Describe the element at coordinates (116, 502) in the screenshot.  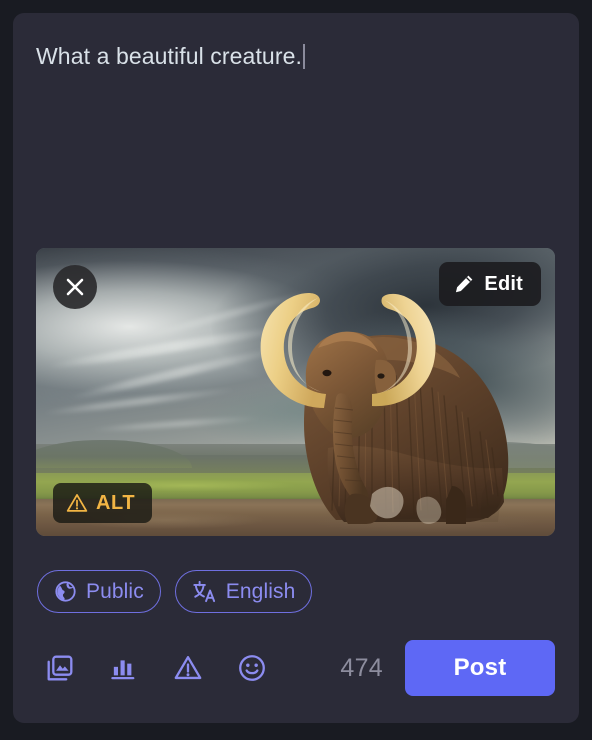
I see `alt-text-label: ALT` at that location.